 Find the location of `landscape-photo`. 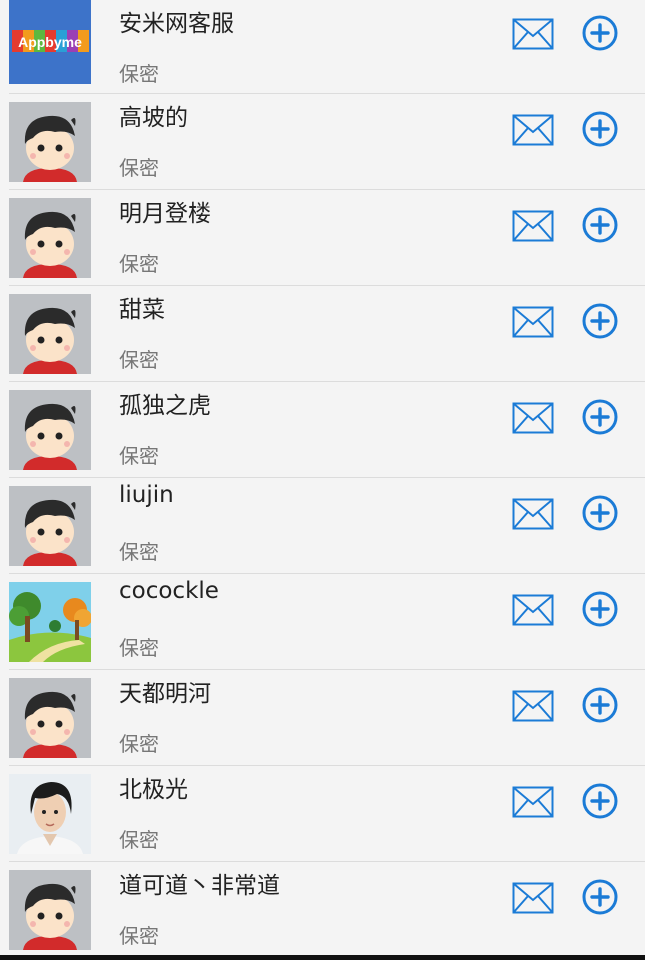

landscape-photo is located at coordinates (50, 622).